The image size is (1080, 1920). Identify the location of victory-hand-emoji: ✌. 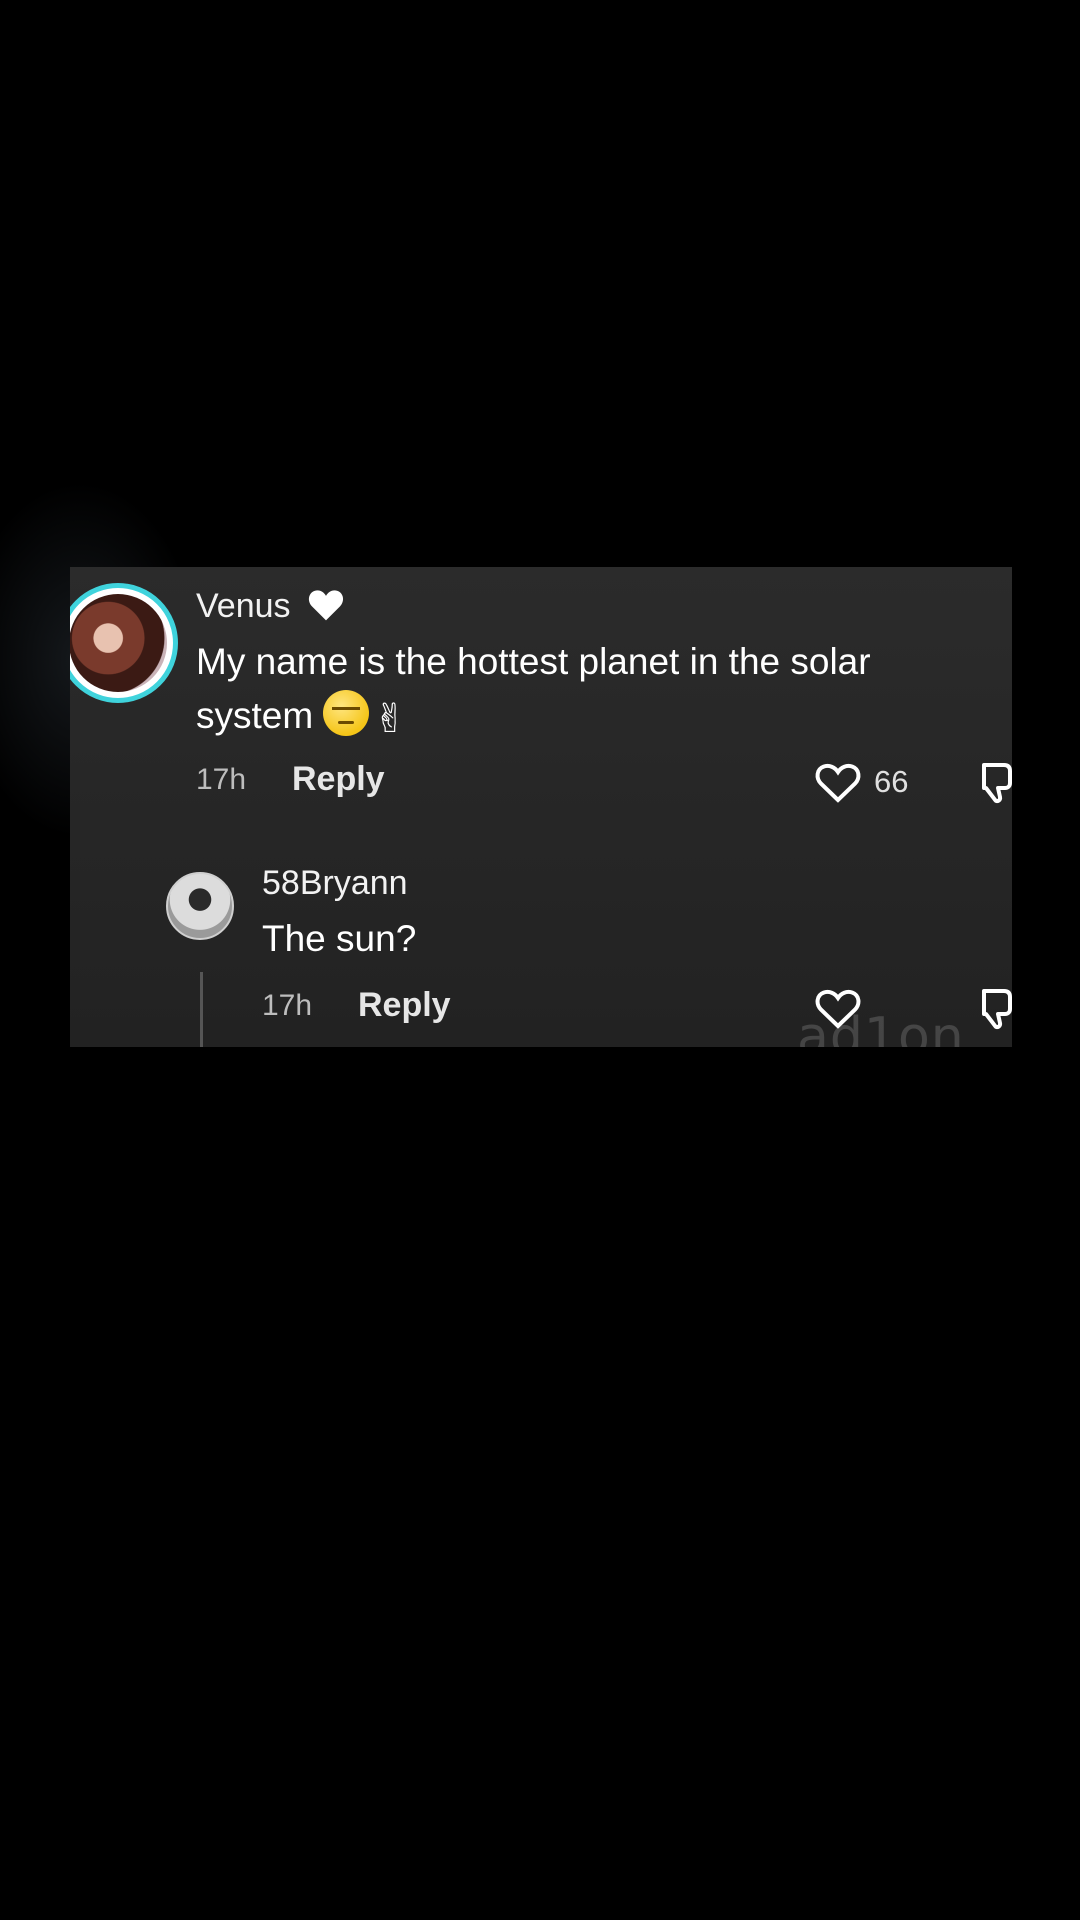
(390, 719).